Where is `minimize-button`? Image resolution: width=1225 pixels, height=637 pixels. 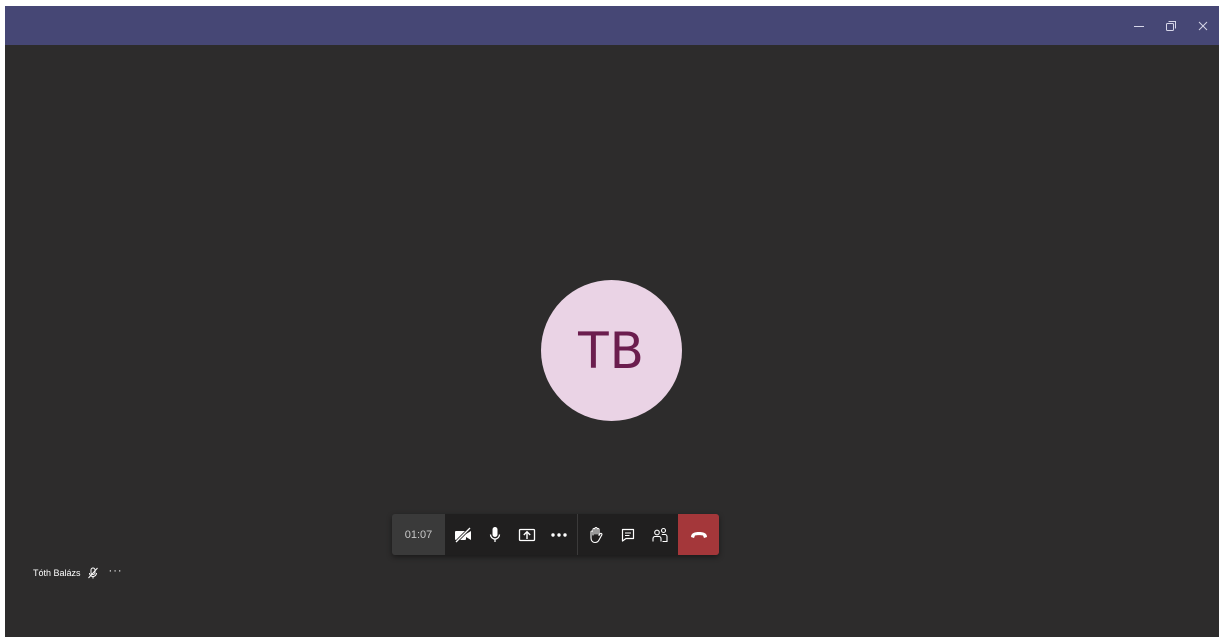
minimize-button is located at coordinates (1139, 25).